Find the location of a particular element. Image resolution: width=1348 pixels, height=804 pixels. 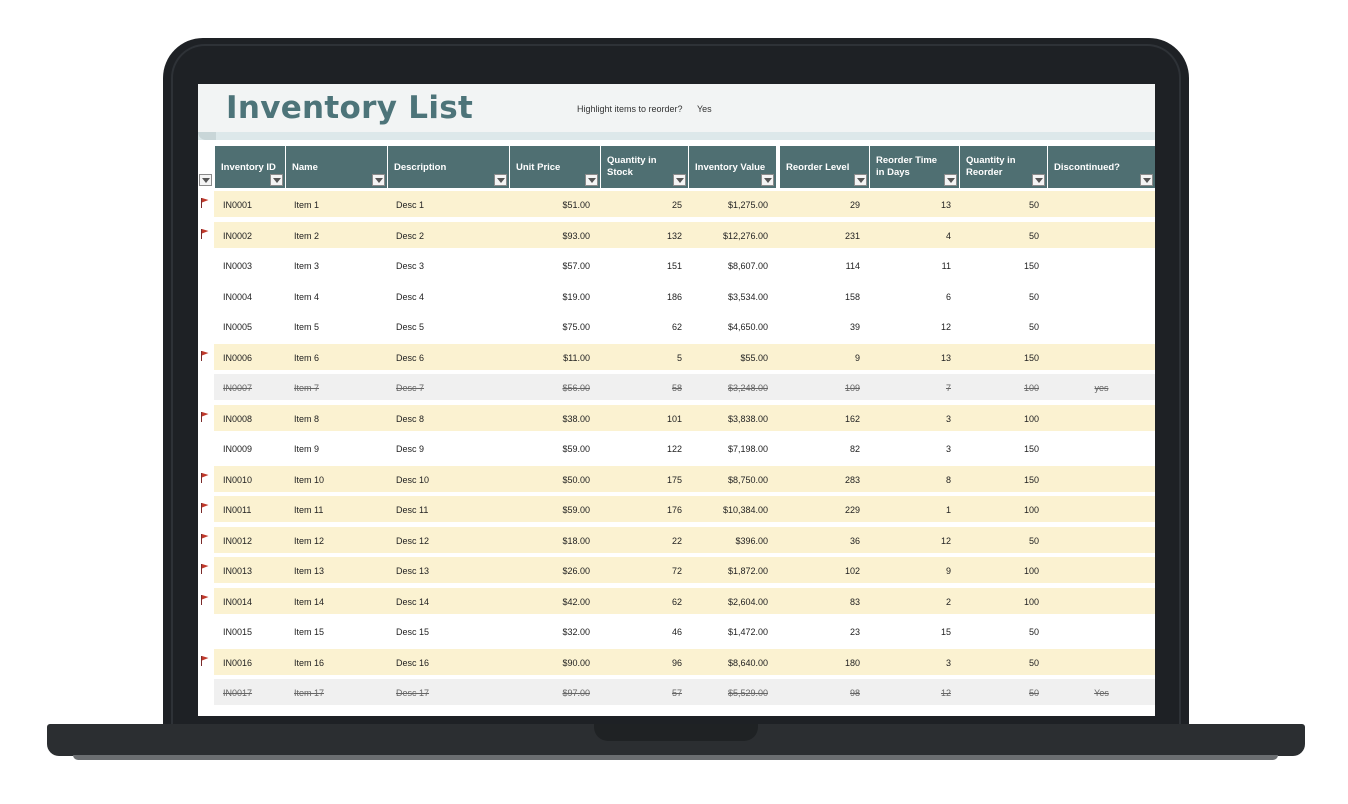

cell-unit-price: $38.00 is located at coordinates (550, 419).